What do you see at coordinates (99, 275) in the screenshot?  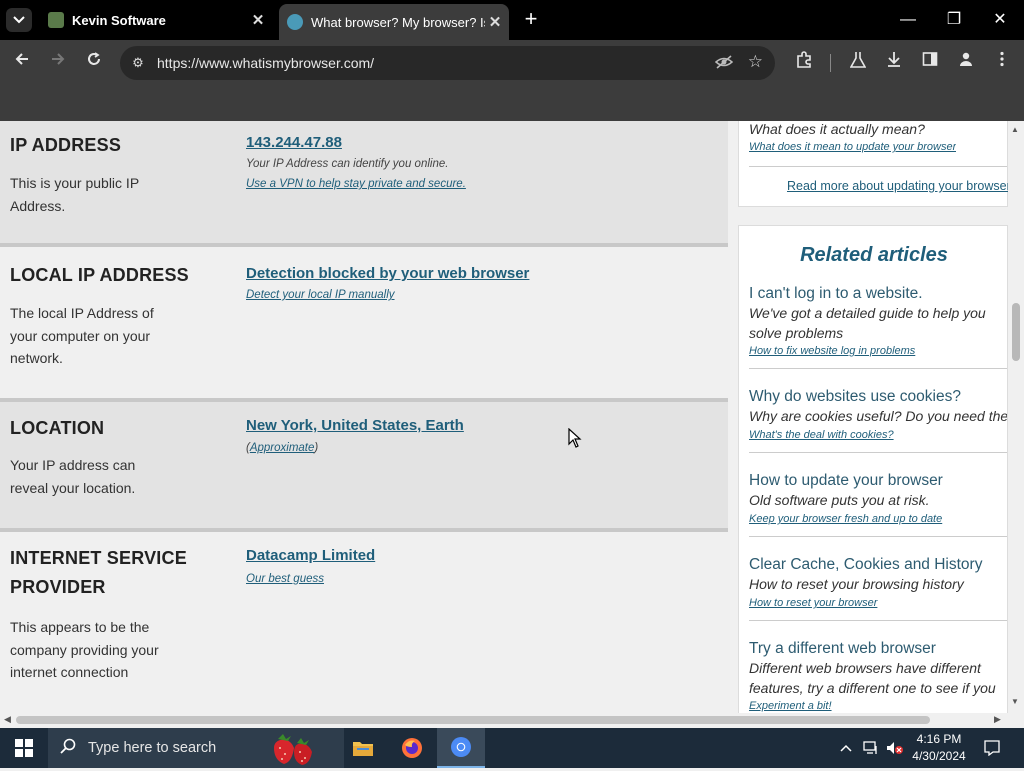 I see `section-label: LOCAL IP ADDRESS` at bounding box center [99, 275].